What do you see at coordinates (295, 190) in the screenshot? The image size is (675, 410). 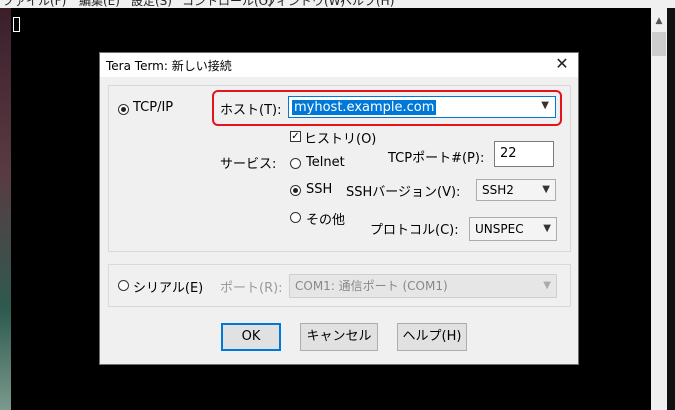 I see `ssh-radio` at bounding box center [295, 190].